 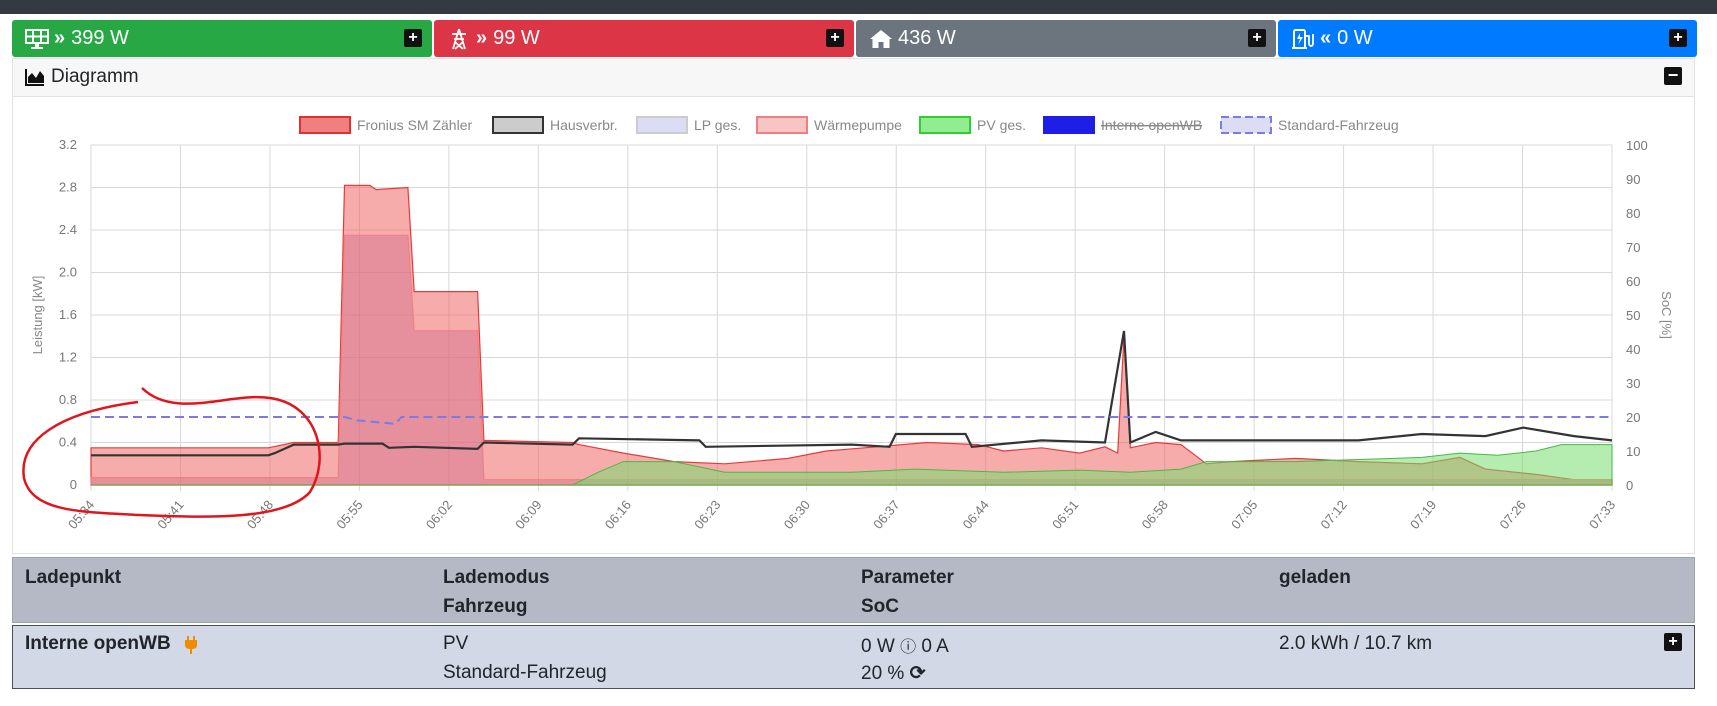 What do you see at coordinates (881, 39) in the screenshot?
I see `house-icon` at bounding box center [881, 39].